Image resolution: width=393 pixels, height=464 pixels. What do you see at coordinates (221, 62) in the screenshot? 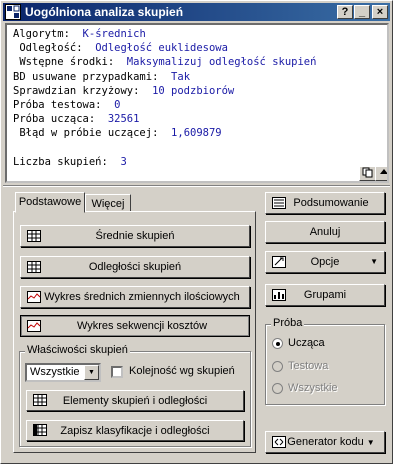
I see `output-line-value: Maksymalizuj odległość skupień` at bounding box center [221, 62].